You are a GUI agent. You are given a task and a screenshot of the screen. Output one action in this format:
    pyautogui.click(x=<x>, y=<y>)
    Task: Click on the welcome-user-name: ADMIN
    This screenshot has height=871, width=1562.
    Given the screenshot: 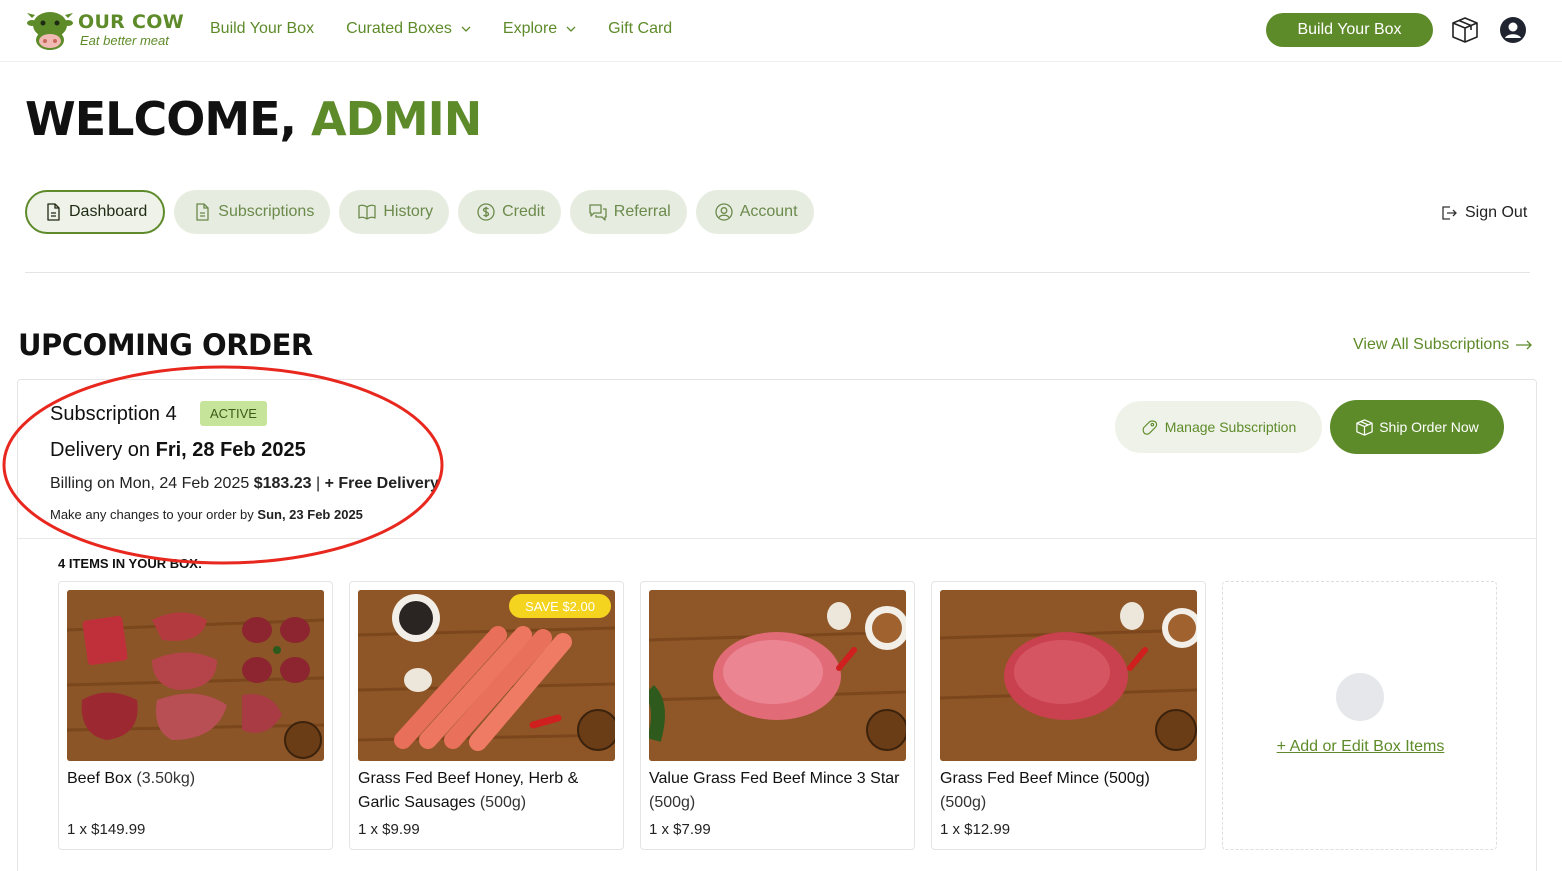 What is the action you would take?
    pyautogui.click(x=396, y=119)
    